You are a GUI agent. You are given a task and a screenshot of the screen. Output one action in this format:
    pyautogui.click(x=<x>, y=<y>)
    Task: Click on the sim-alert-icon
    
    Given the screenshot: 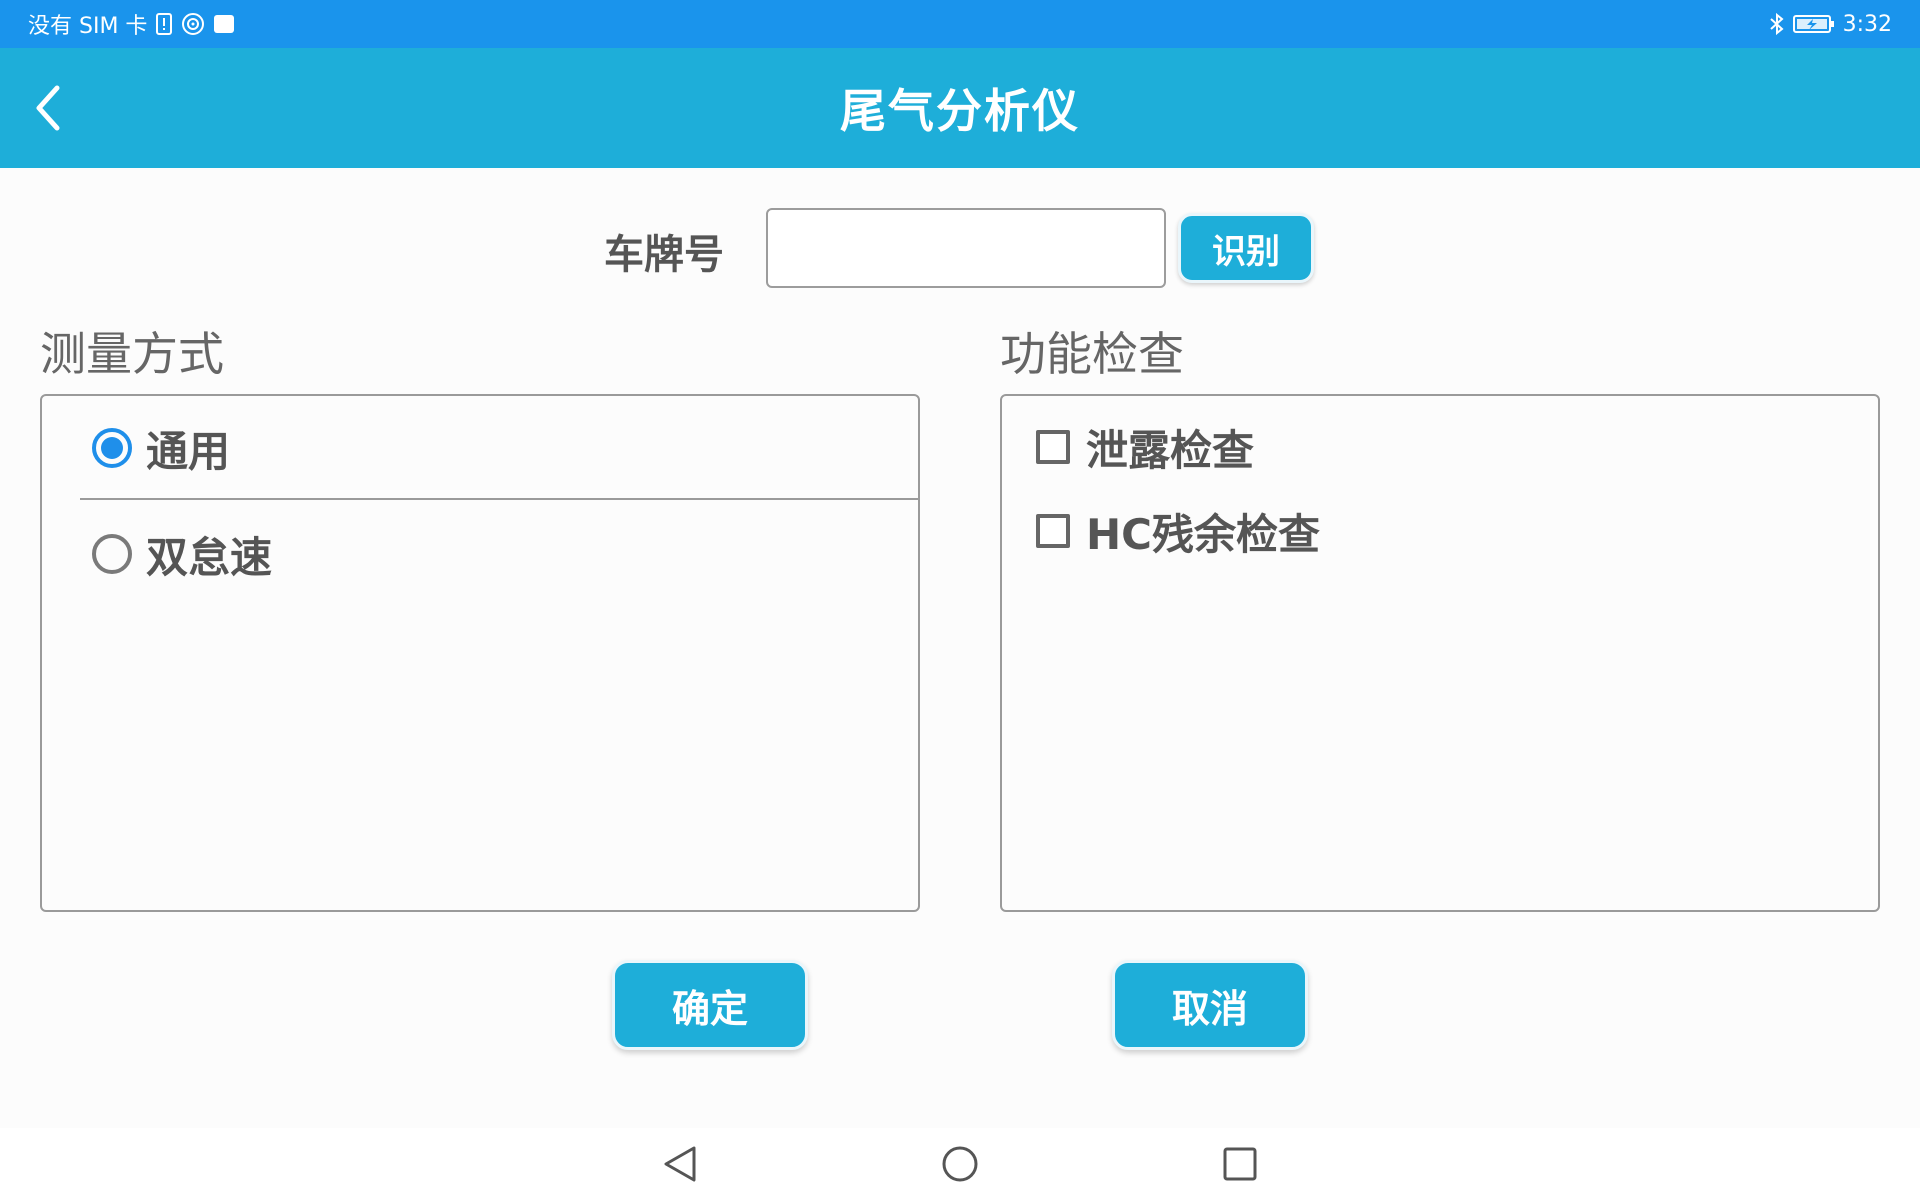 What is the action you would take?
    pyautogui.click(x=164, y=24)
    